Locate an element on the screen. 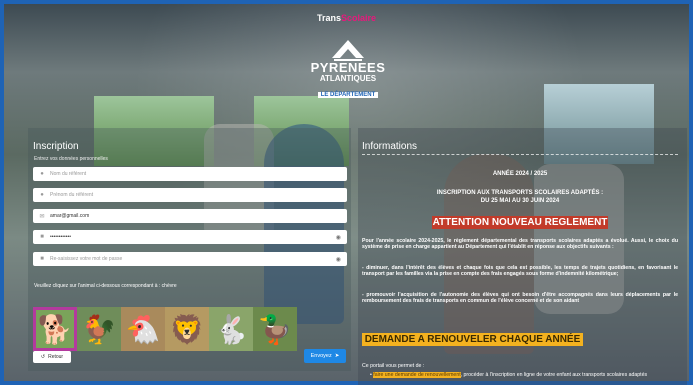 This screenshot has height=385, width=693. registration-line2: DU 25 MAI AU 30 JUIN 2024 is located at coordinates (520, 201).